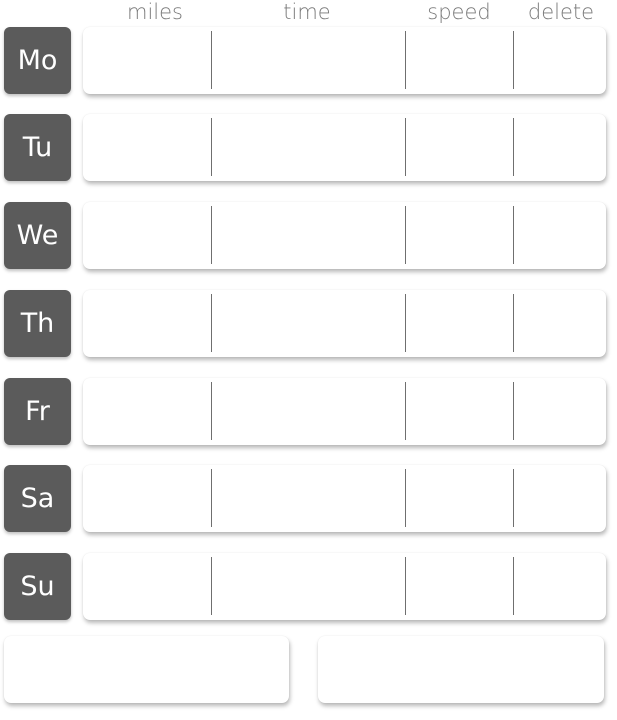 Image resolution: width=617 pixels, height=720 pixels. Describe the element at coordinates (37, 60) in the screenshot. I see `day-button-mo: Mo` at that location.